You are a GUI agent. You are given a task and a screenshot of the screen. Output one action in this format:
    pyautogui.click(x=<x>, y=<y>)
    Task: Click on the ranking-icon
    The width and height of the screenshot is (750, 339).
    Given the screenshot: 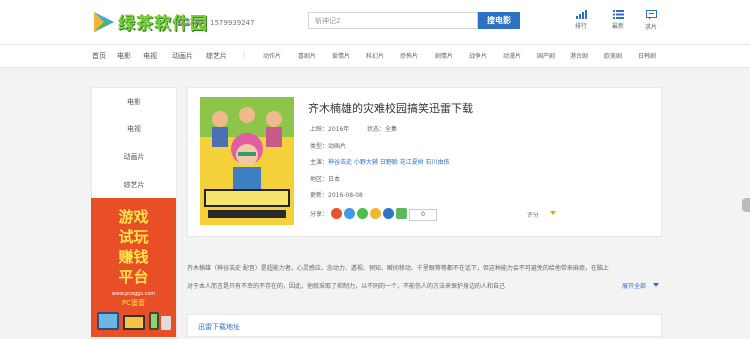 What is the action you would take?
    pyautogui.click(x=581, y=14)
    